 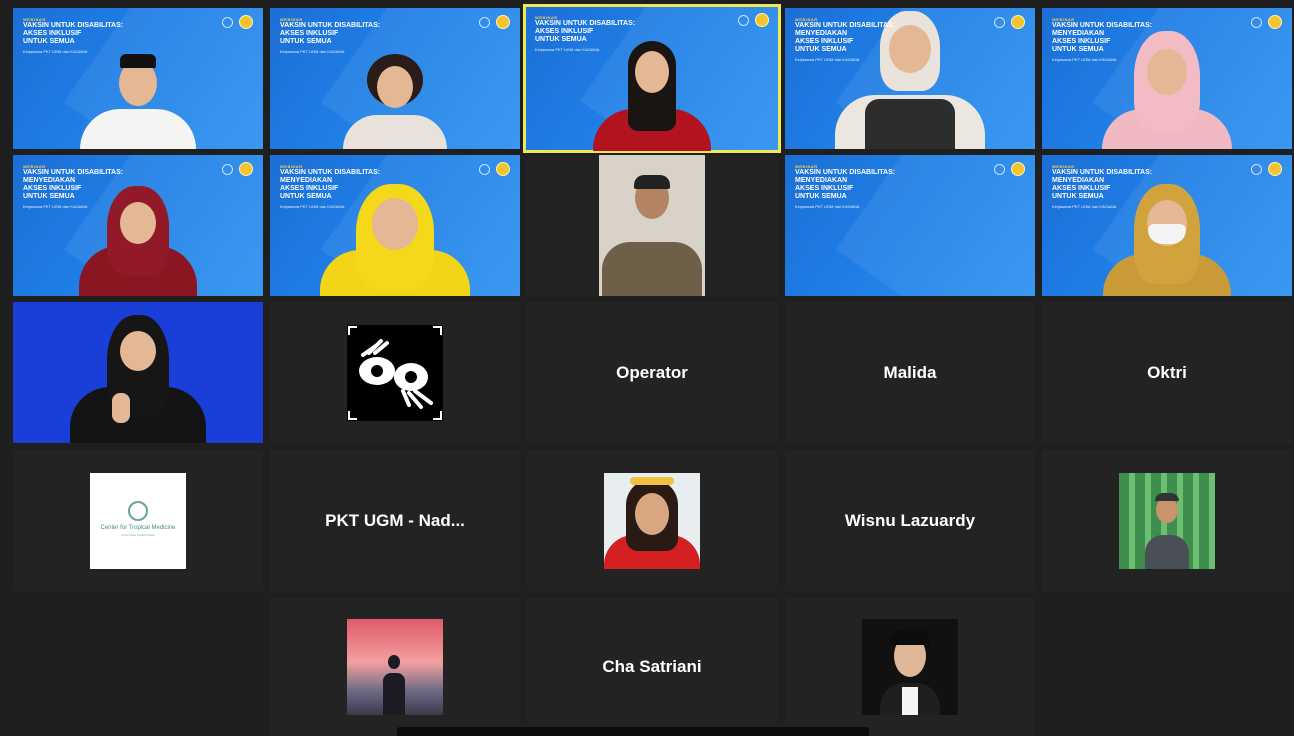 I want to click on participant-name: Cha Satriani, so click(x=652, y=666).